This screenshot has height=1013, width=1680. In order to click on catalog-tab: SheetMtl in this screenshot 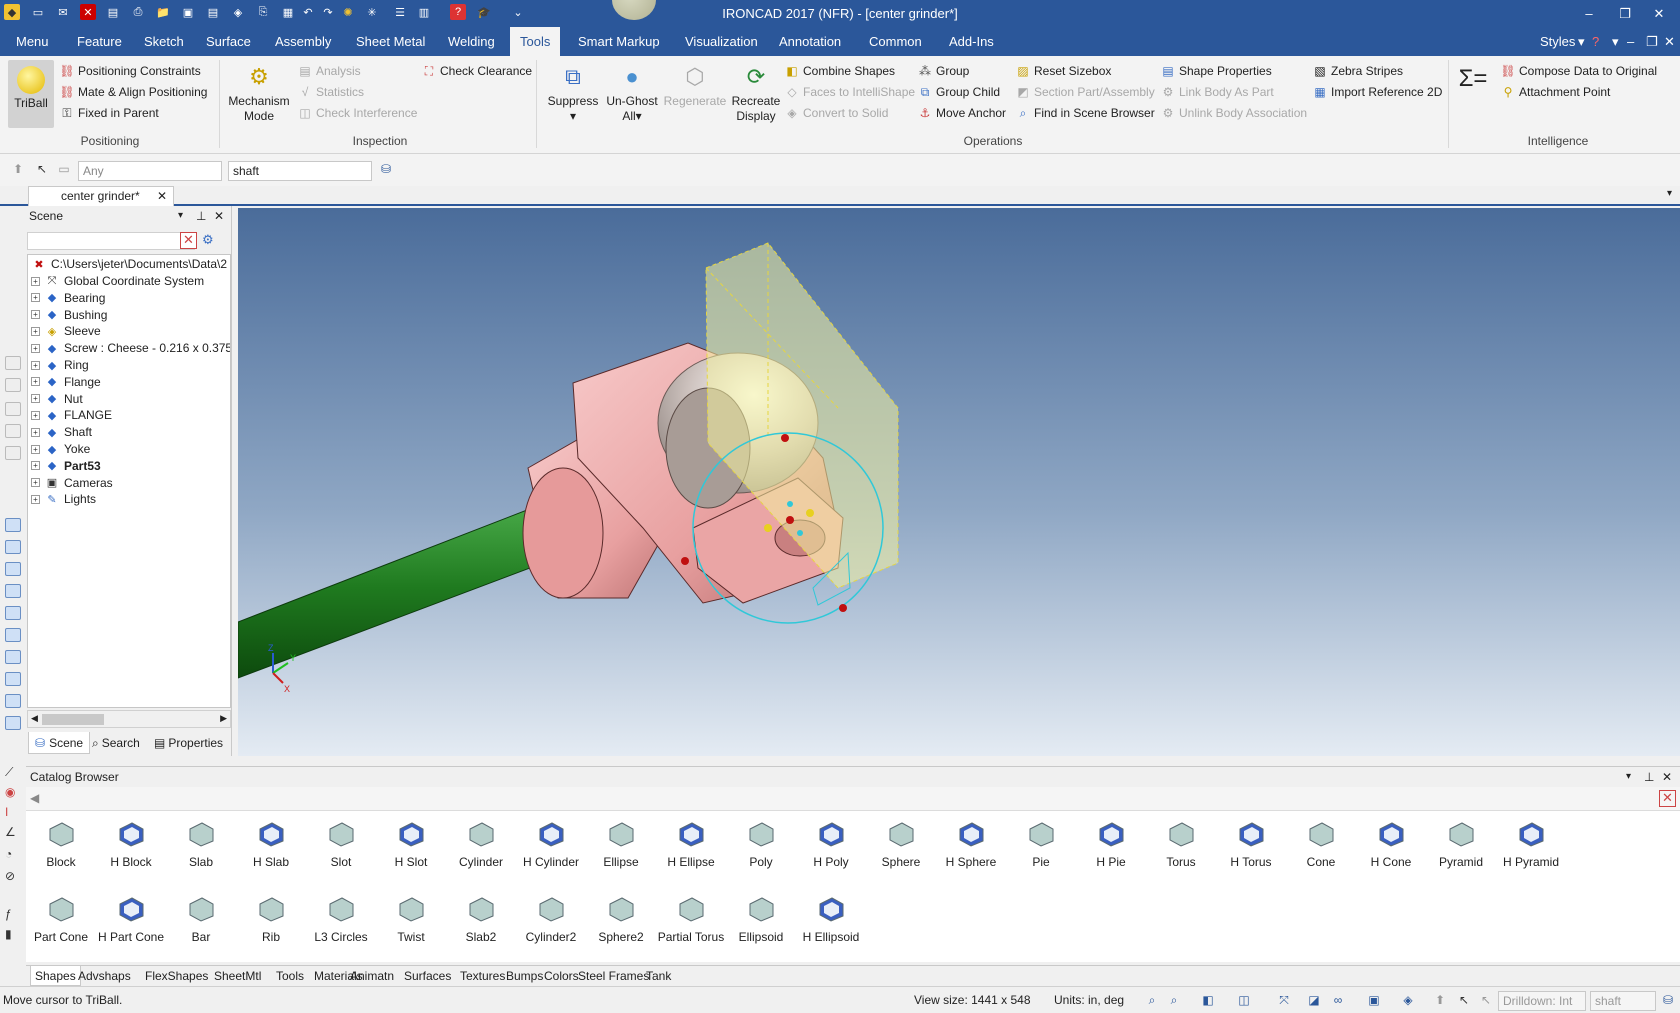, I will do `click(237, 976)`.